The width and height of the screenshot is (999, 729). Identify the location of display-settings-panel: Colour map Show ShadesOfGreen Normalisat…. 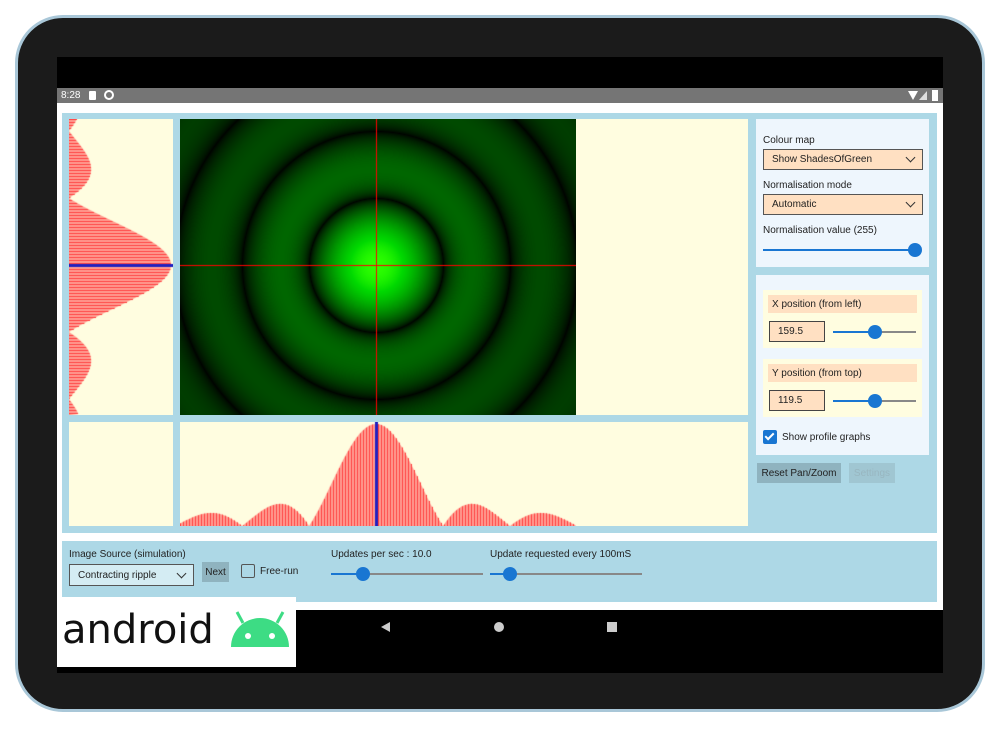
(842, 193).